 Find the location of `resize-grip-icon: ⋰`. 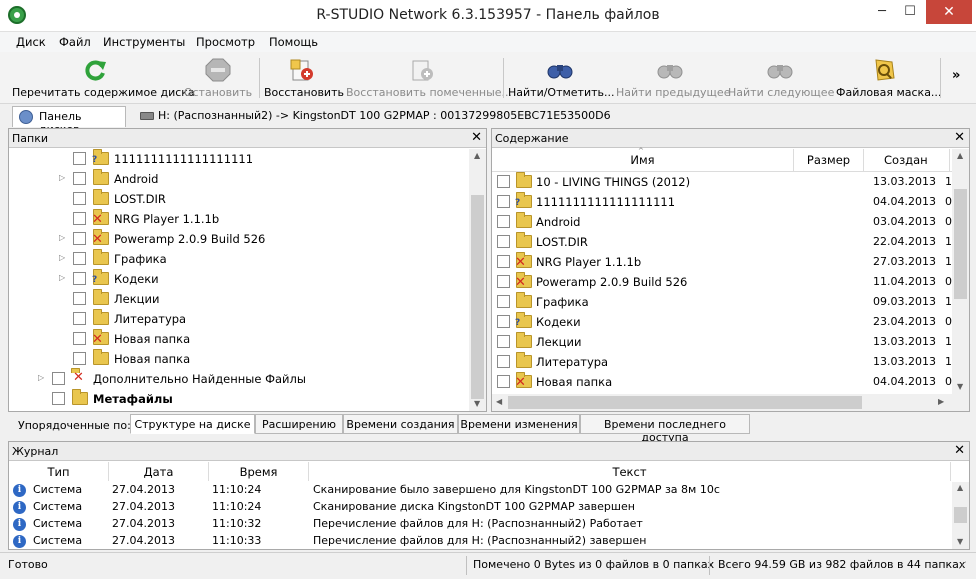

resize-grip-icon: ⋰ is located at coordinates (962, 566).